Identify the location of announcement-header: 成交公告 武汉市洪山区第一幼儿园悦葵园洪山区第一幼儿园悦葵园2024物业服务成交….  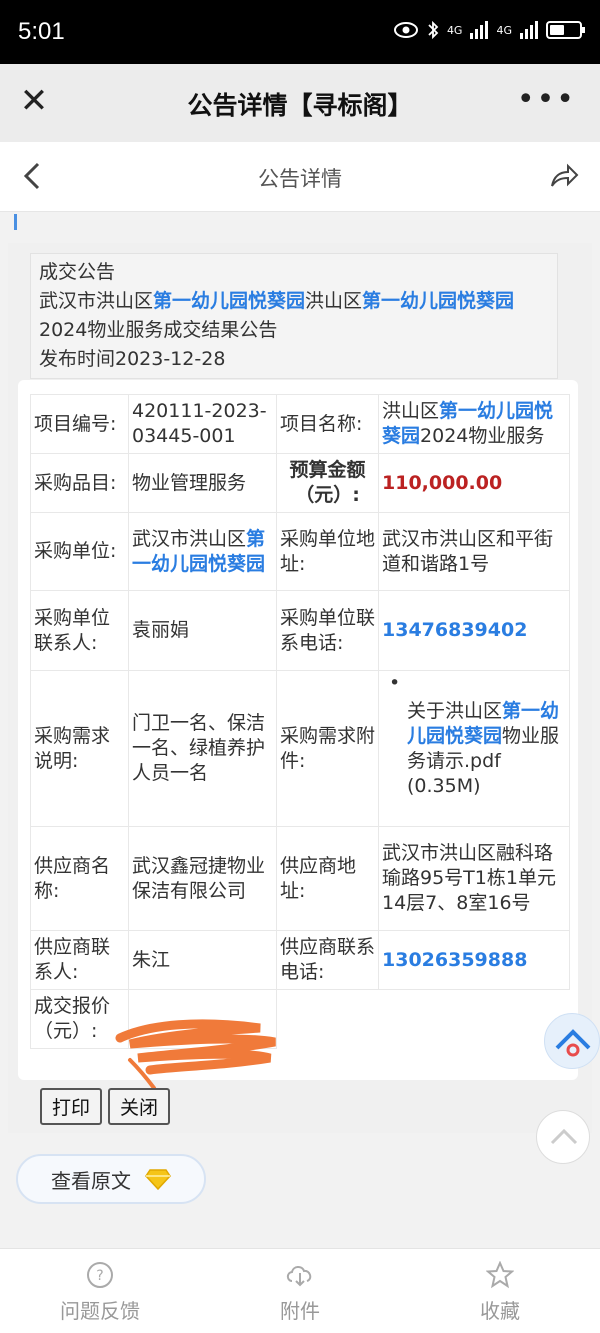
(294, 316).